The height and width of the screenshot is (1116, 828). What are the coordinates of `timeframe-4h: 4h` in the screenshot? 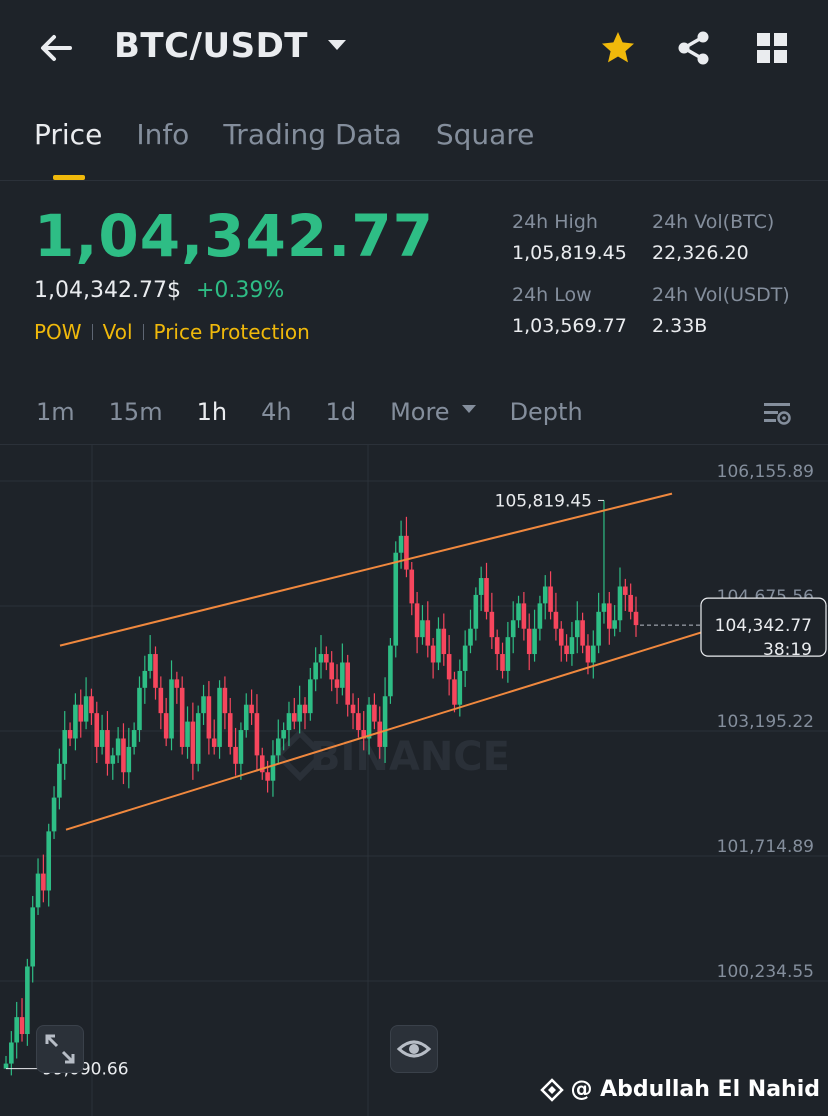 It's located at (276, 412).